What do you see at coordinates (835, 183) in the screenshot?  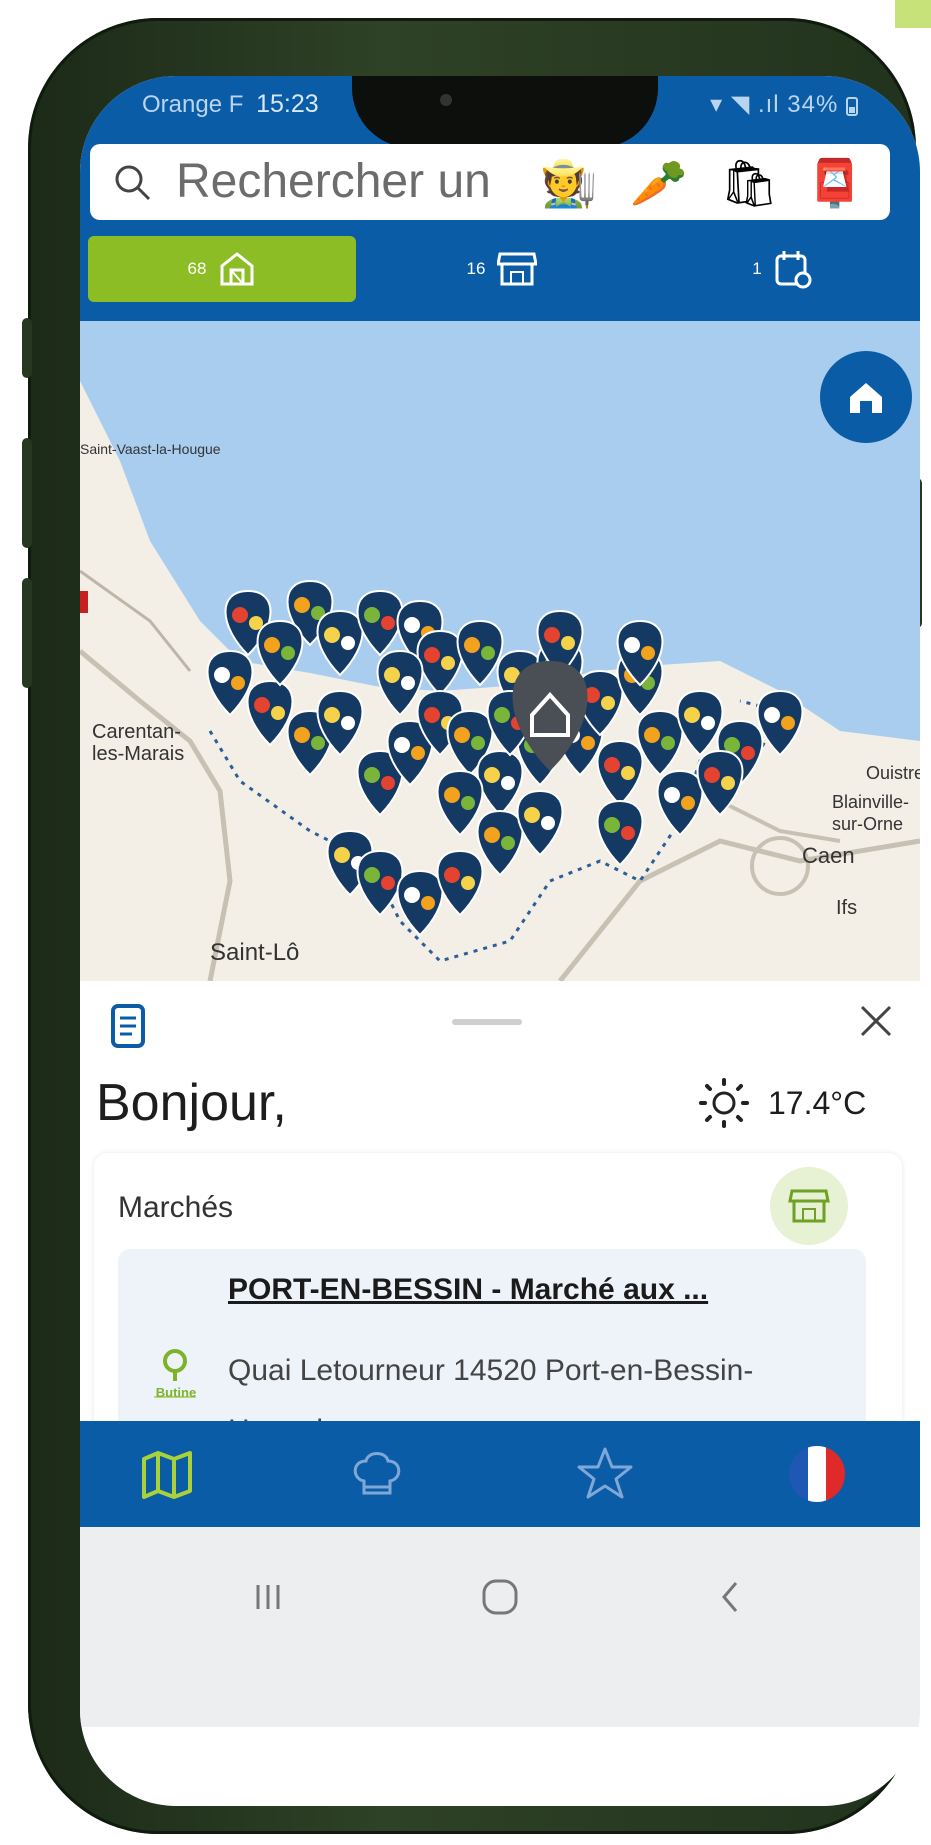 I see `mailbox-emoji: 📮` at bounding box center [835, 183].